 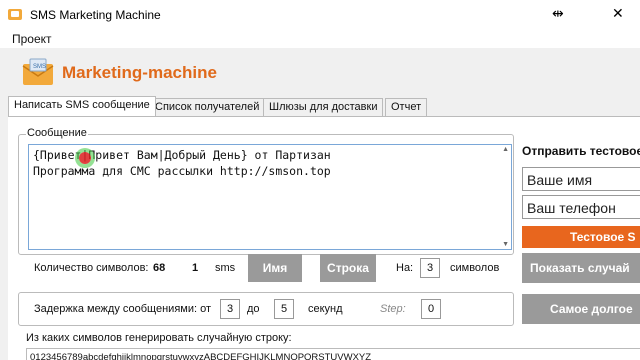 I want to click on tab-recipients: Список получателей, so click(x=207, y=107).